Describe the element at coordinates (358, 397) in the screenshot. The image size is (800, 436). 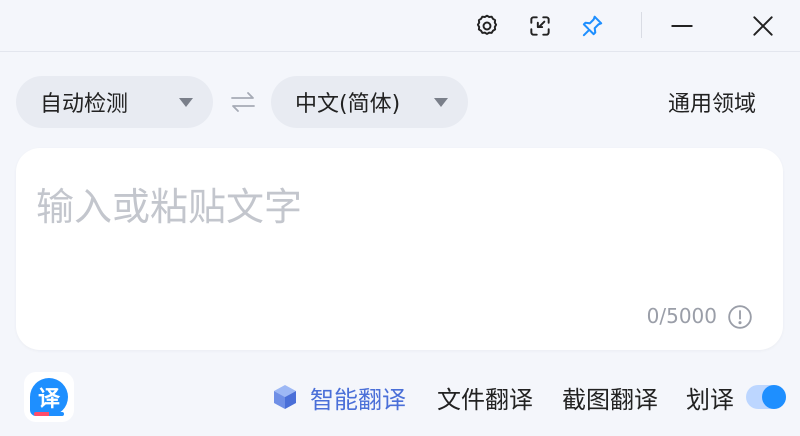
I see `smart-translate-button: 智能翻译` at that location.